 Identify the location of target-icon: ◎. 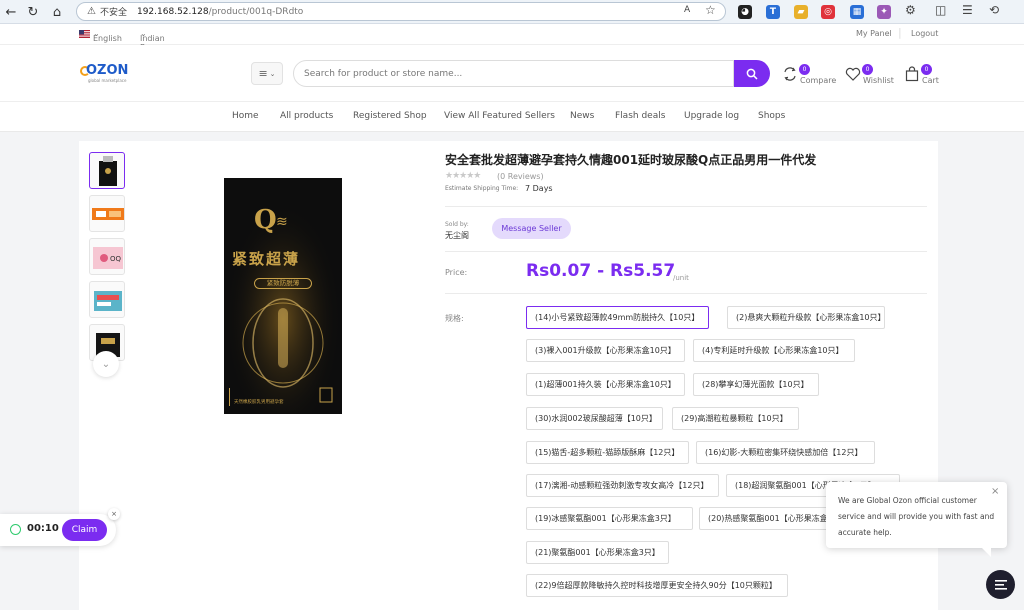
(828, 12).